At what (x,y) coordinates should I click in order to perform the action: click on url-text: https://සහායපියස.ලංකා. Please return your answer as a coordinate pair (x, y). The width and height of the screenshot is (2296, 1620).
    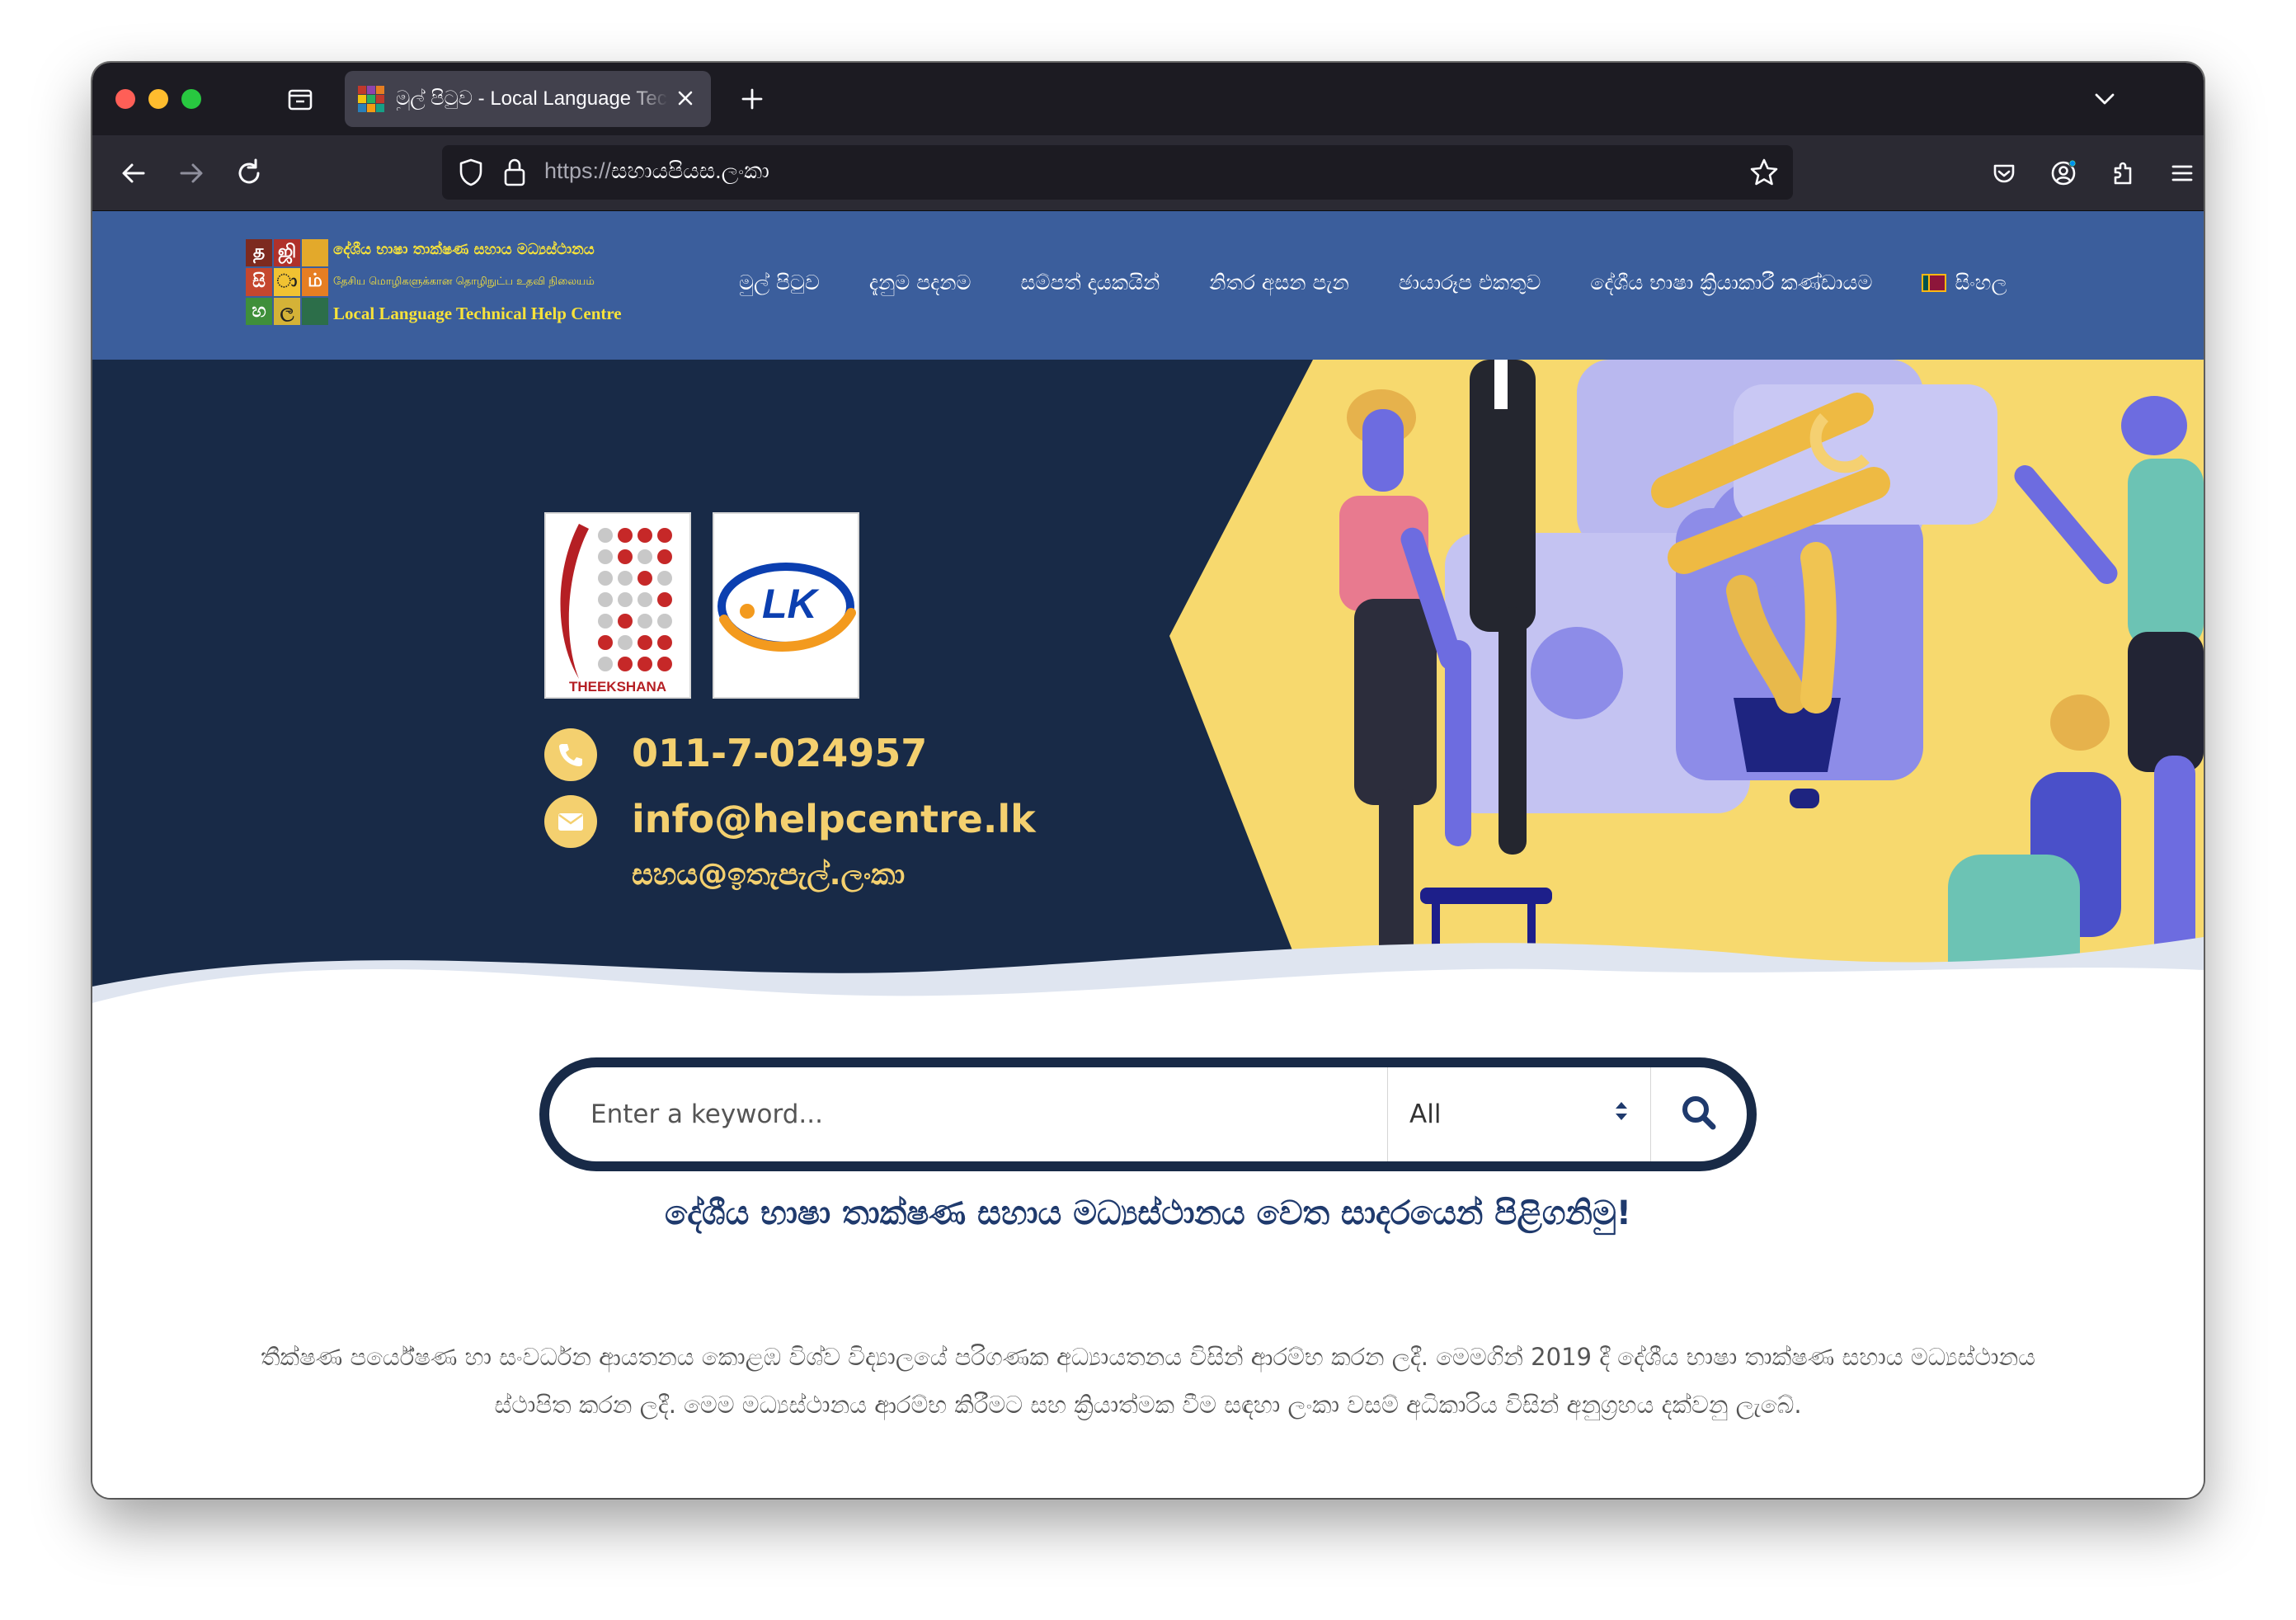
    Looking at the image, I should click on (656, 171).